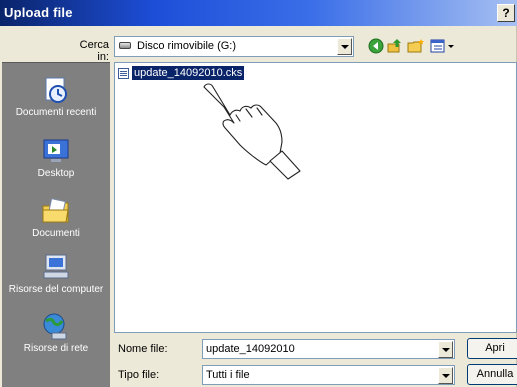  I want to click on removable-drive-icon, so click(125, 45).